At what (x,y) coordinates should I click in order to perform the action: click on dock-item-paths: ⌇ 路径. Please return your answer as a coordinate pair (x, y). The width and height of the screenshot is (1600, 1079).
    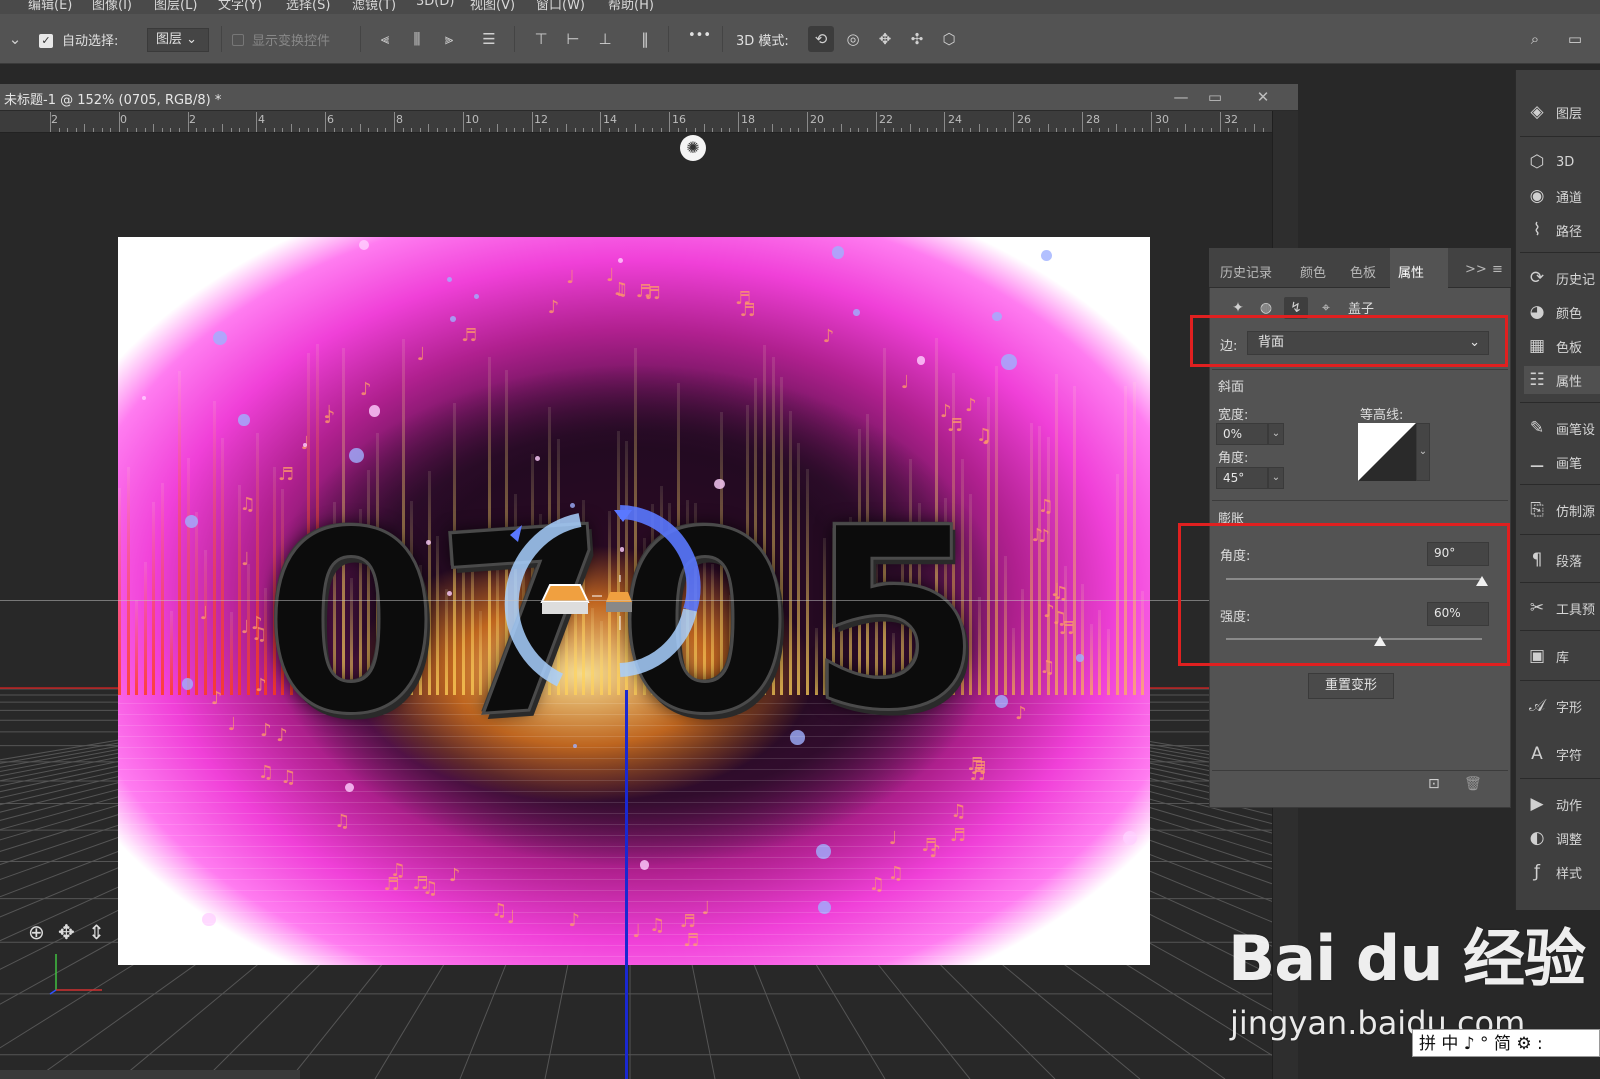
    Looking at the image, I should click on (1553, 230).